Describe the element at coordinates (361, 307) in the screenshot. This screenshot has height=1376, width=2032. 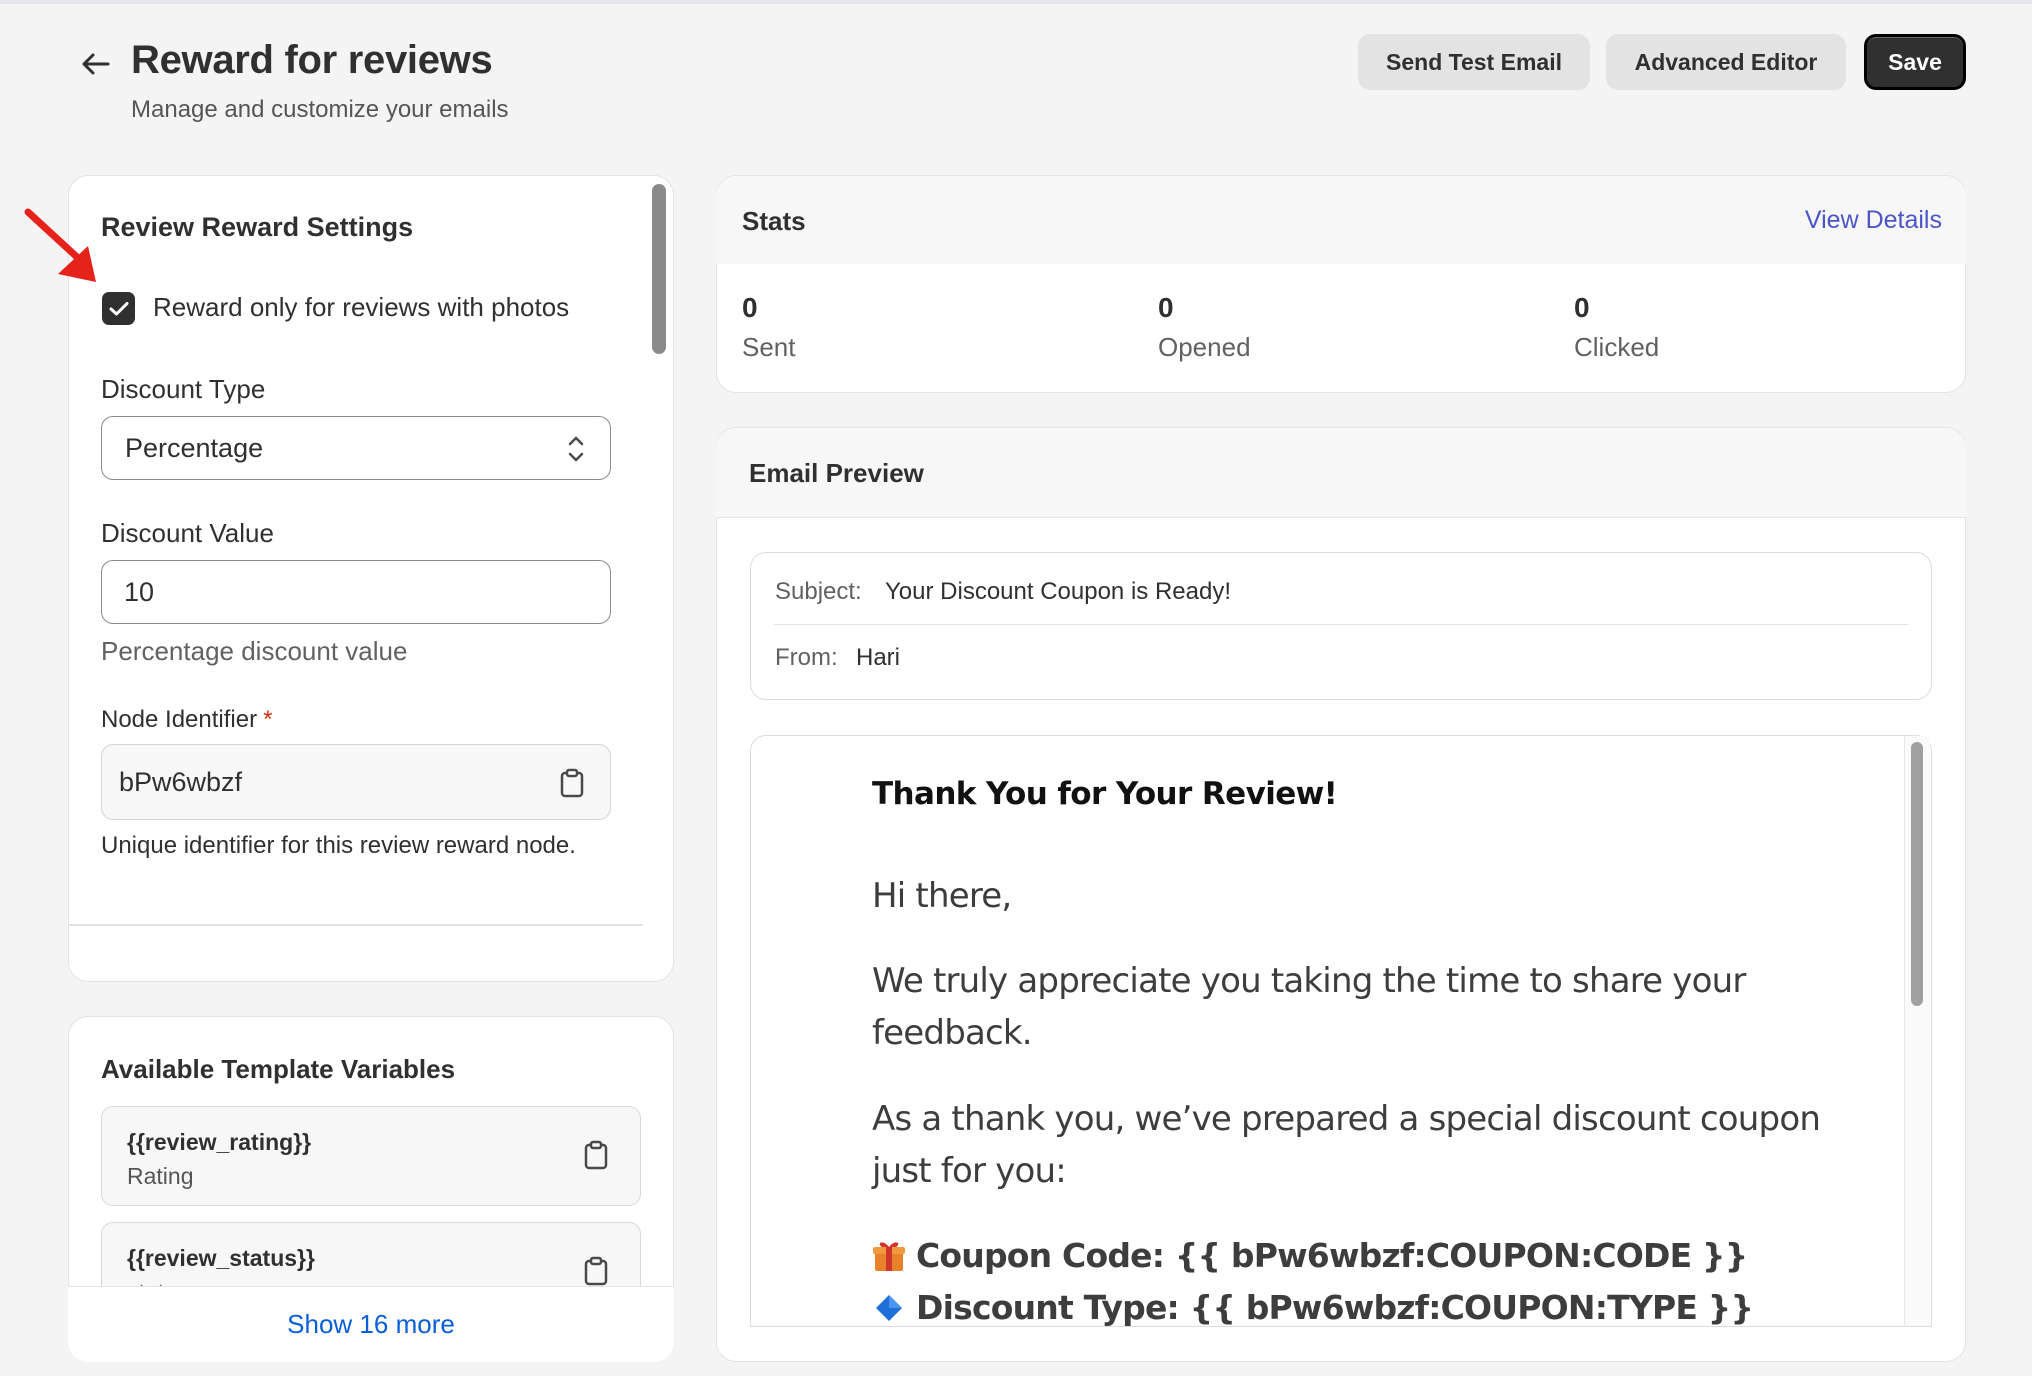
I see `photos-only-label: Reward only for reviews with photos` at that location.